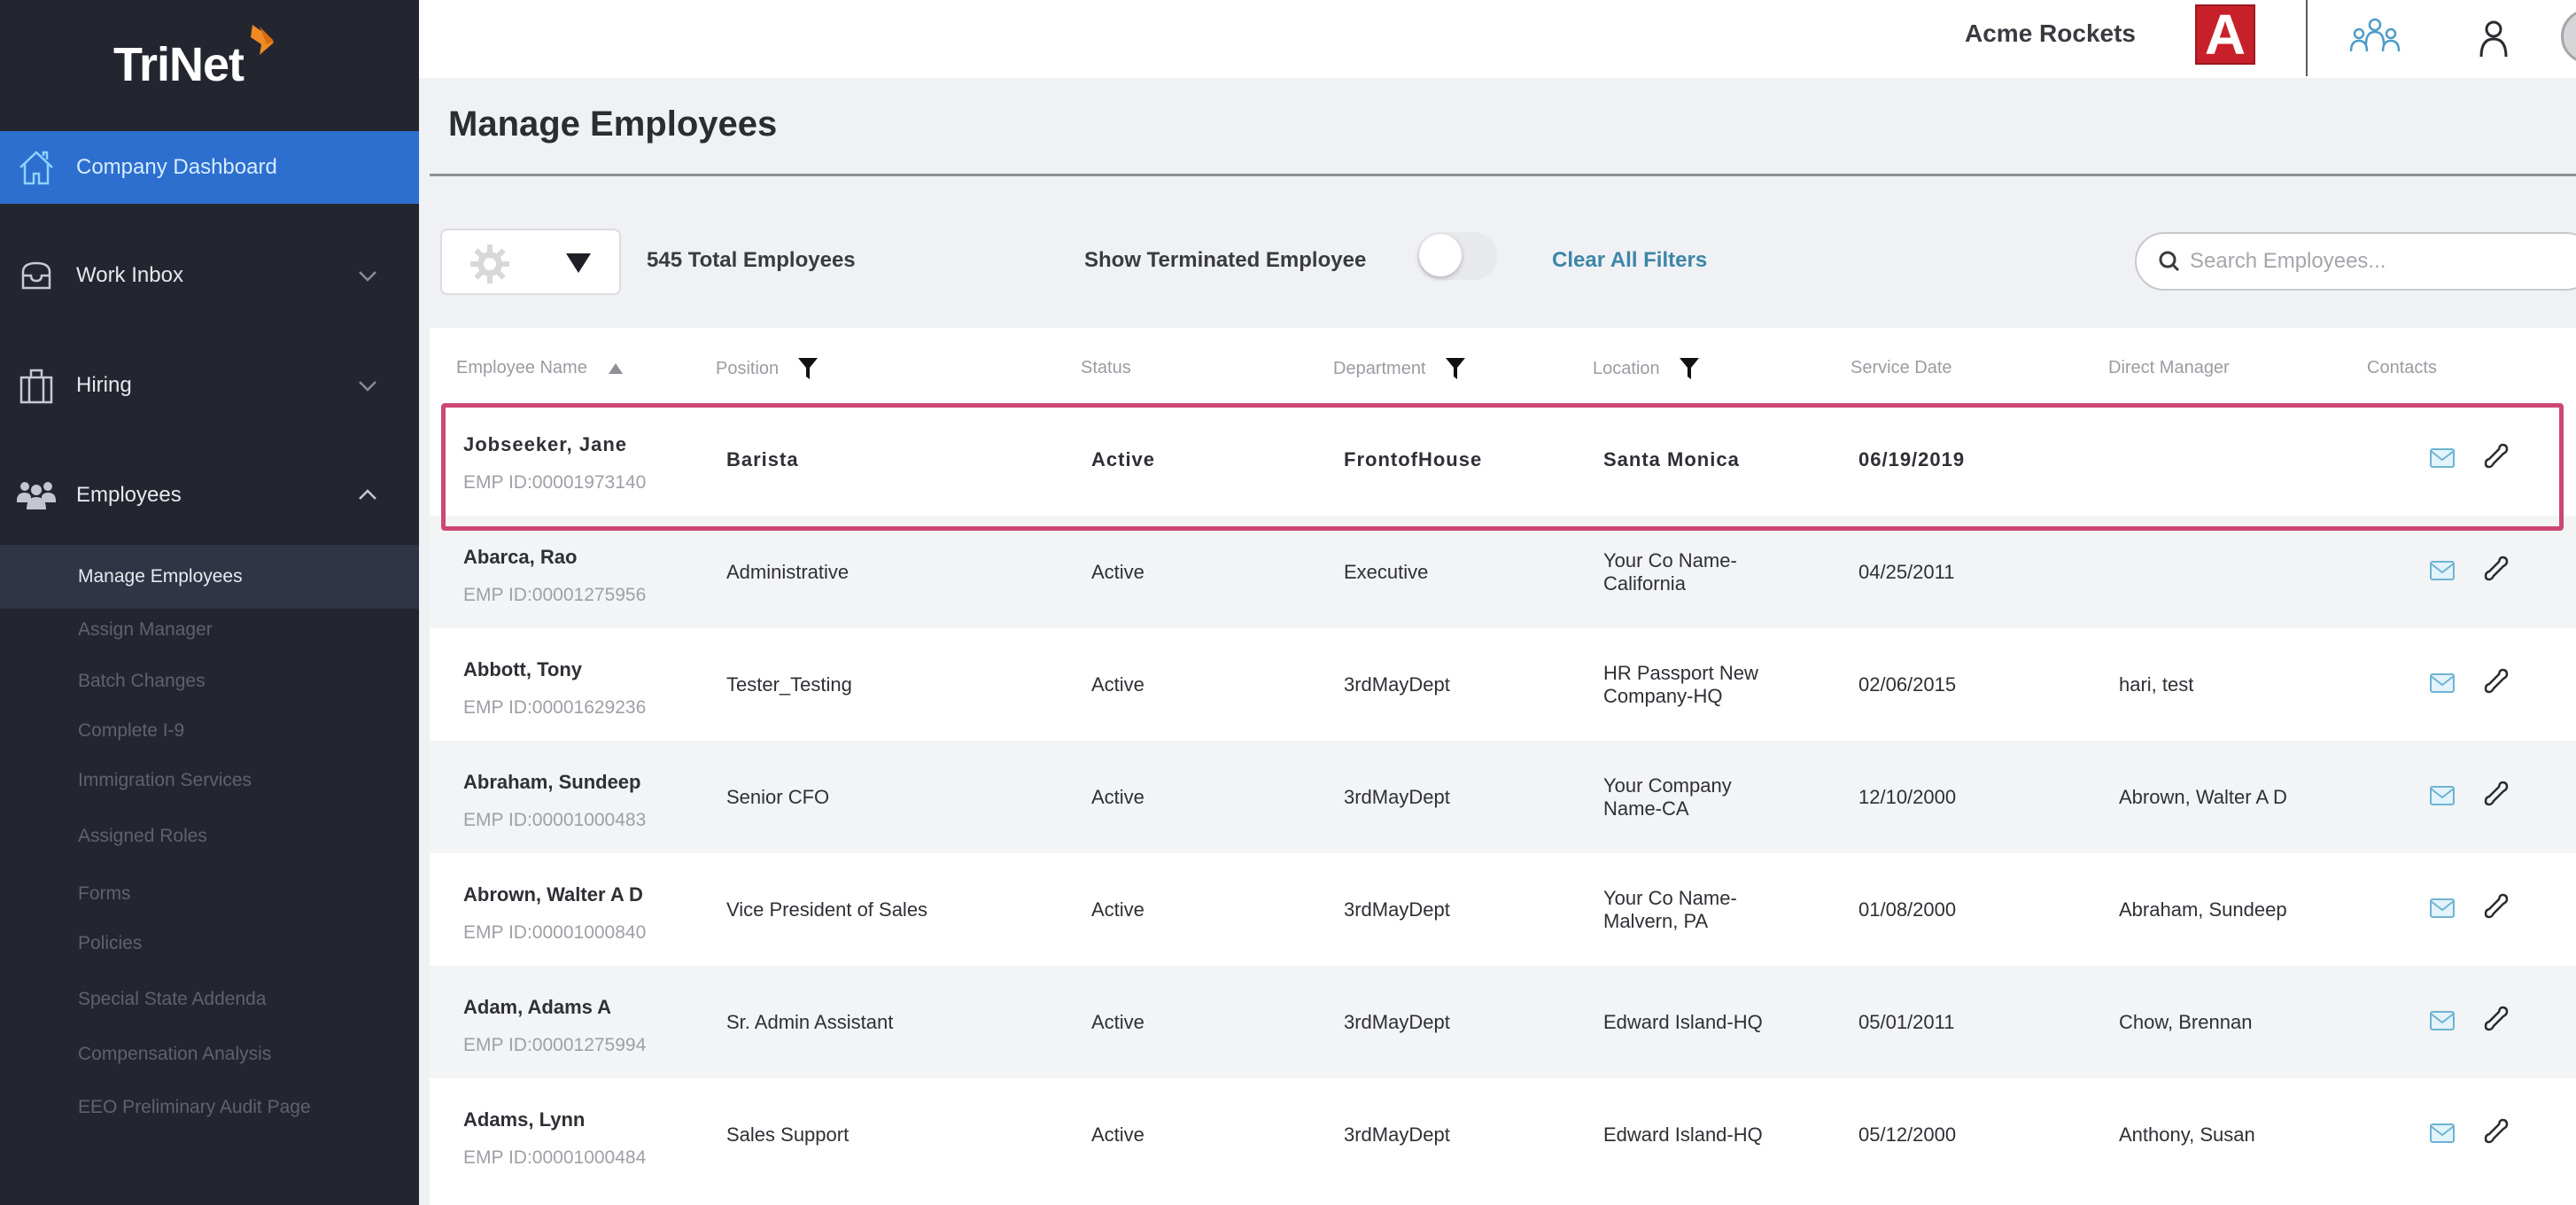 The image size is (2576, 1205). I want to click on chevron-up-icon, so click(367, 495).